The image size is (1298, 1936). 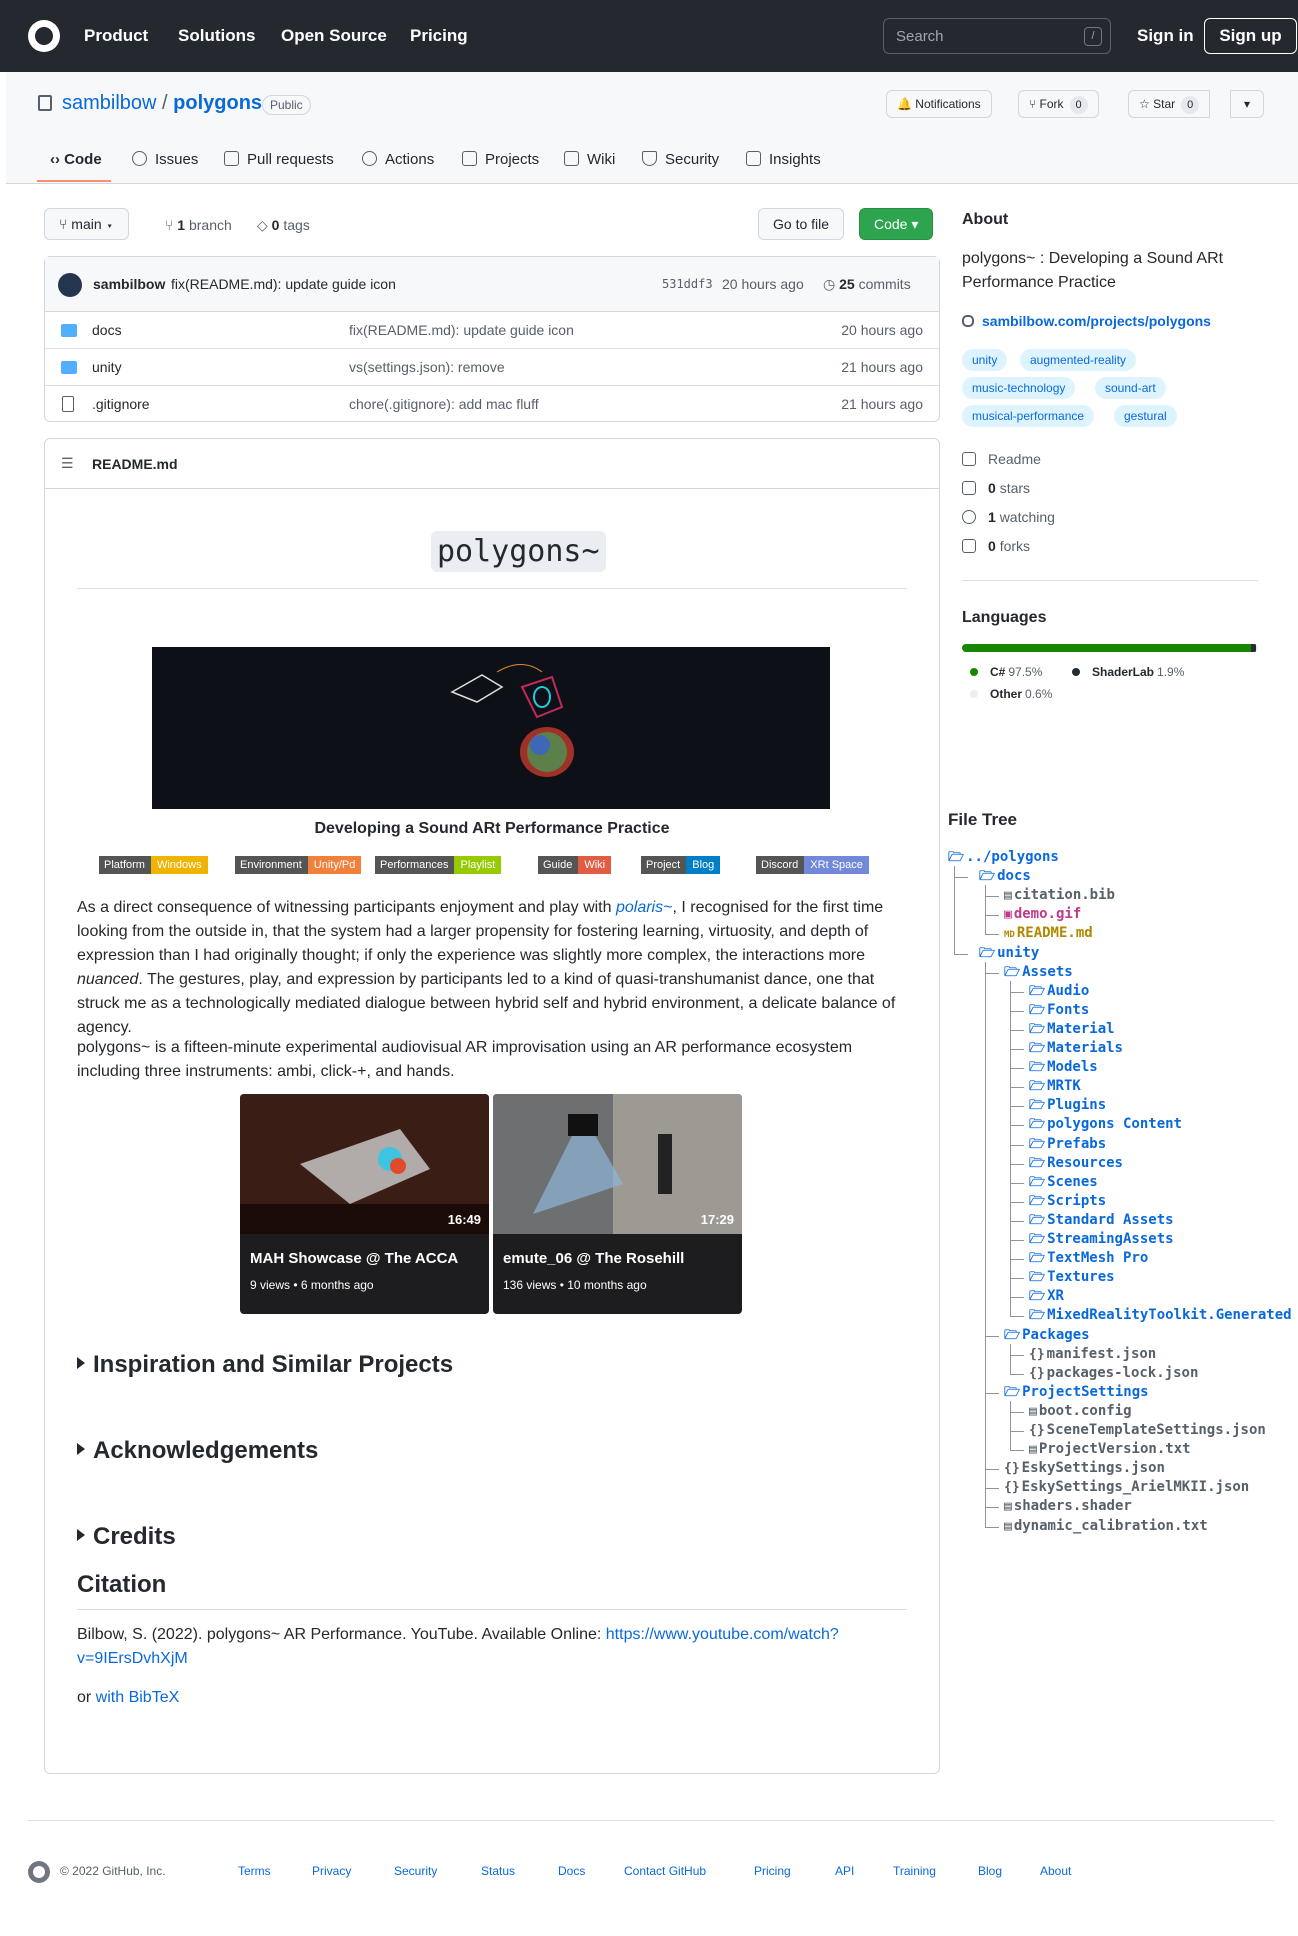 What do you see at coordinates (1105, 1124) in the screenshot?
I see `tree-folder: 🗁 polygons Content` at bounding box center [1105, 1124].